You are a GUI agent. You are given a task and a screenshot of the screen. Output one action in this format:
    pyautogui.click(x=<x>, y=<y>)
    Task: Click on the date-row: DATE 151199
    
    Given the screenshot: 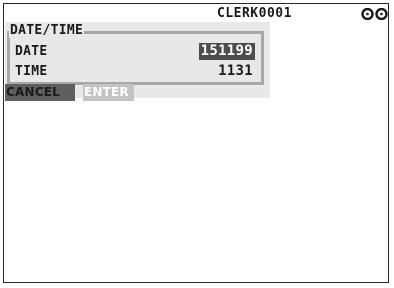 What is the action you would take?
    pyautogui.click(x=135, y=51)
    